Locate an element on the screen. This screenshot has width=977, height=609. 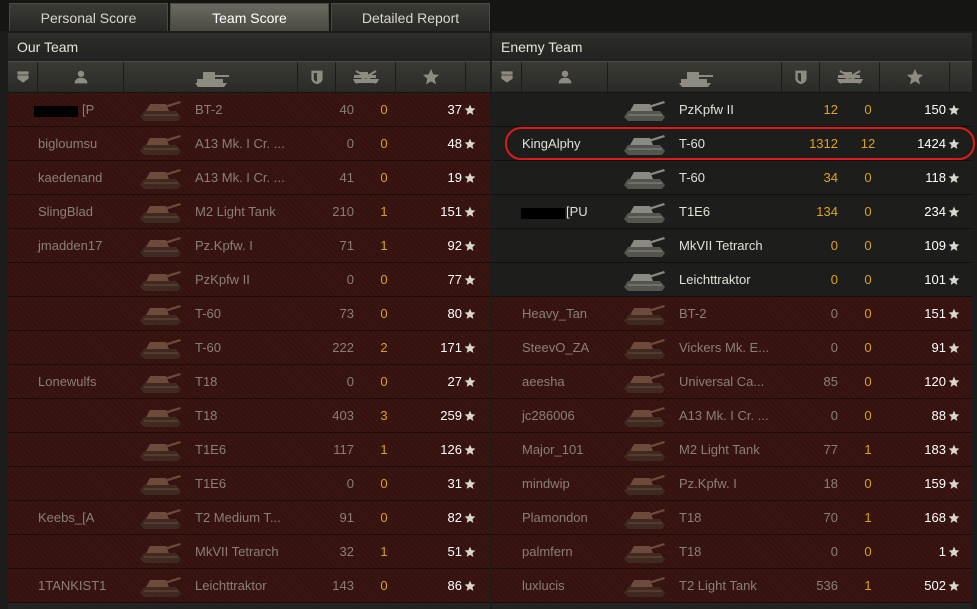
table-row: Plamondon T18 70 1 168 is located at coordinates (732, 518).